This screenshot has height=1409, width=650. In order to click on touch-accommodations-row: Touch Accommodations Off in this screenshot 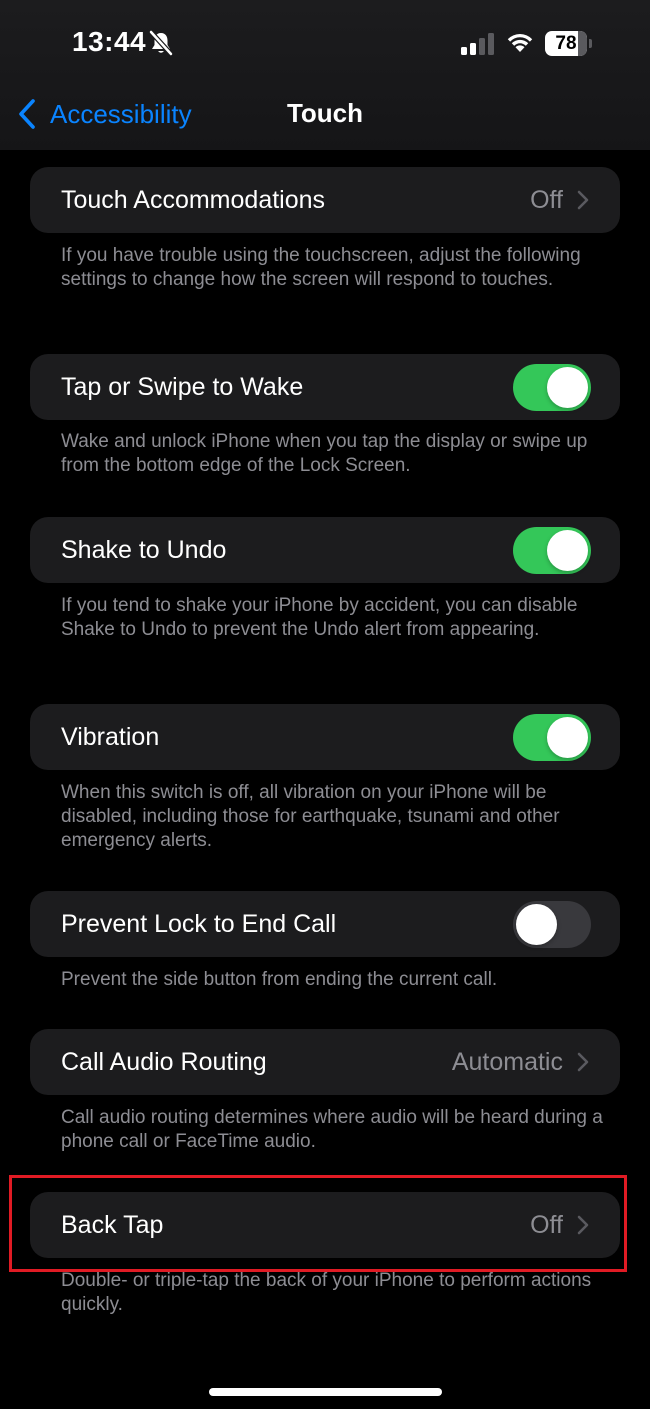, I will do `click(325, 200)`.